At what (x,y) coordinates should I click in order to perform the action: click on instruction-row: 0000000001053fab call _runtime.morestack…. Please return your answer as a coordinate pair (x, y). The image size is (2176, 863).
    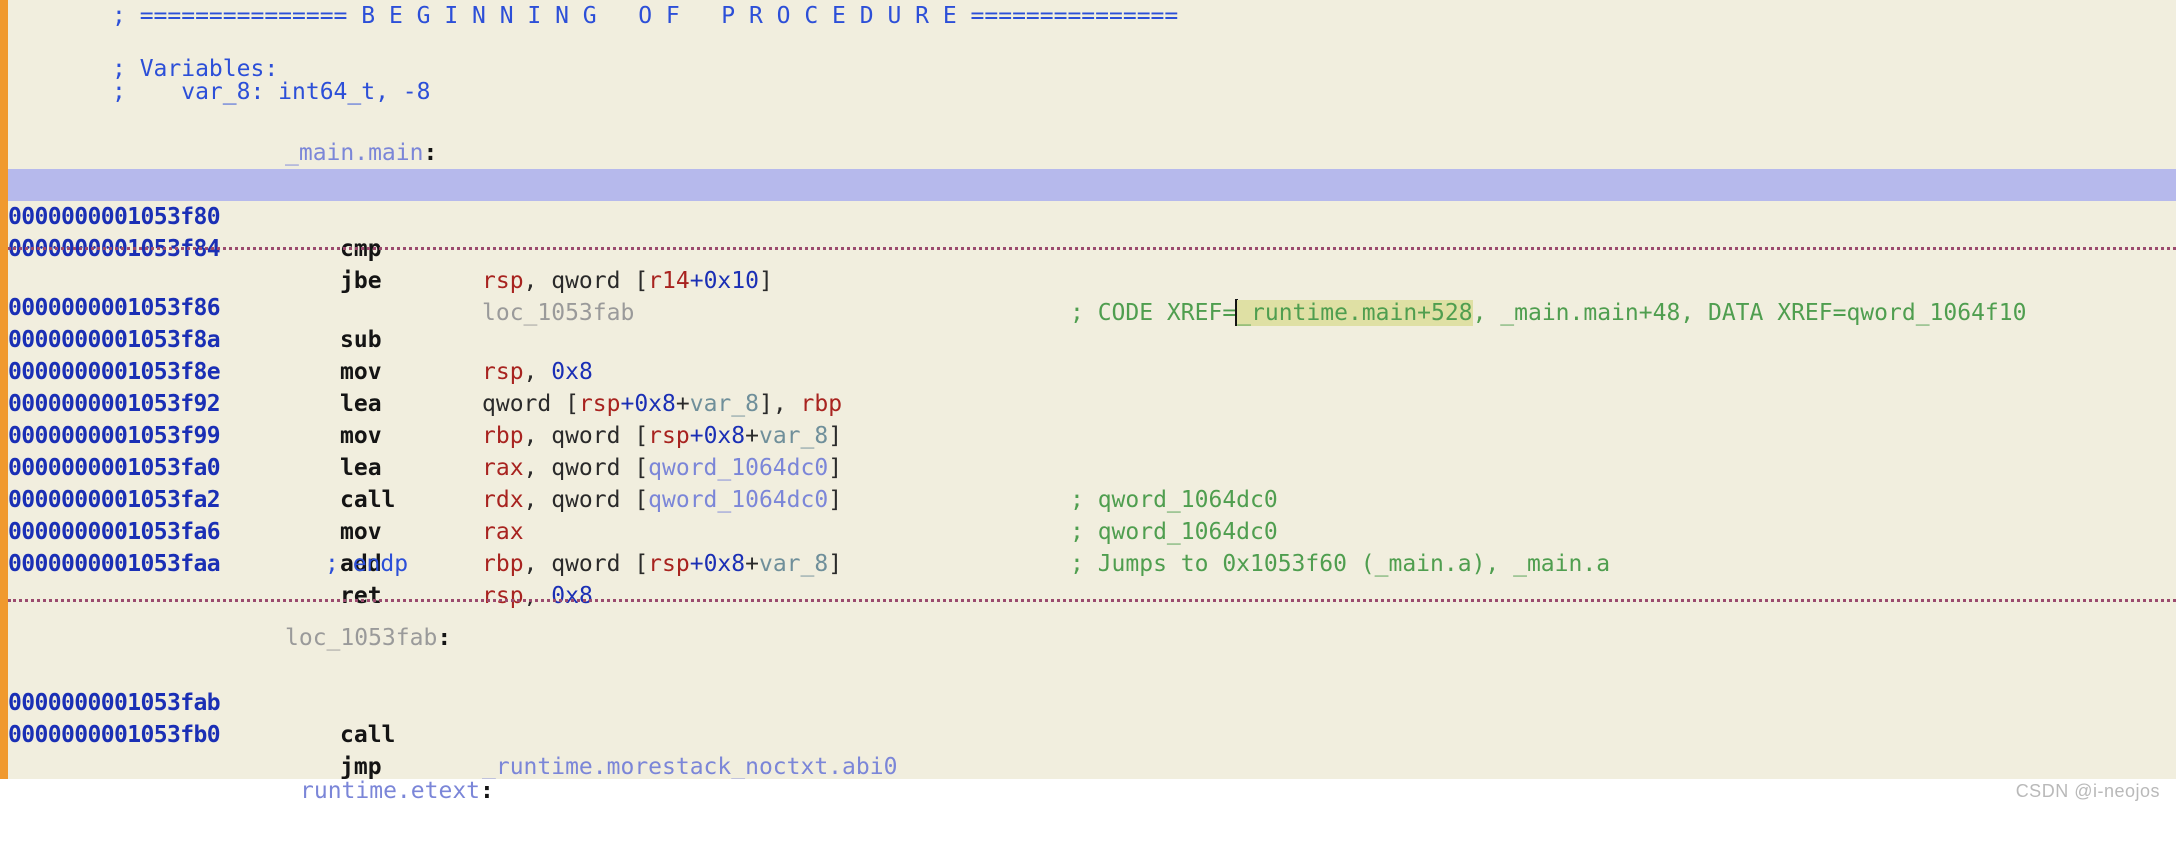
    Looking at the image, I should click on (1088, 717).